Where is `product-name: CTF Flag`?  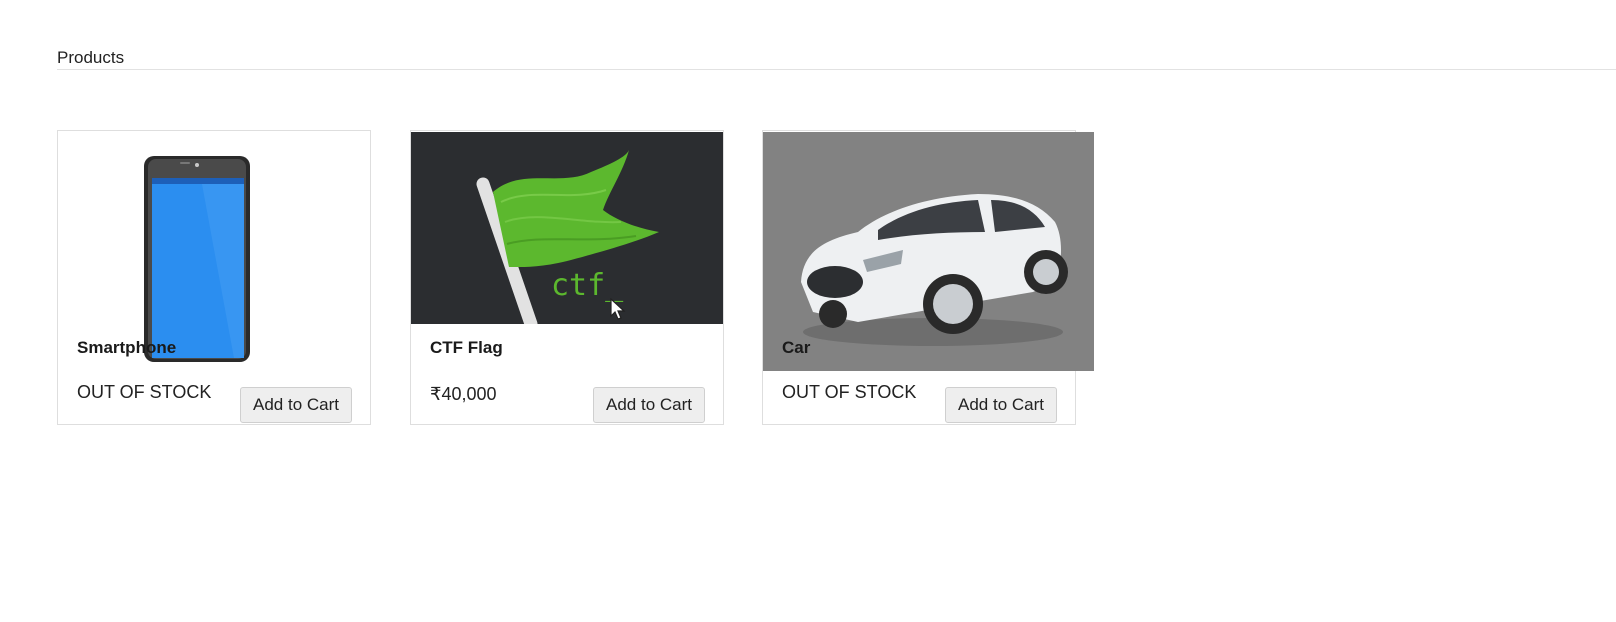 product-name: CTF Flag is located at coordinates (466, 348).